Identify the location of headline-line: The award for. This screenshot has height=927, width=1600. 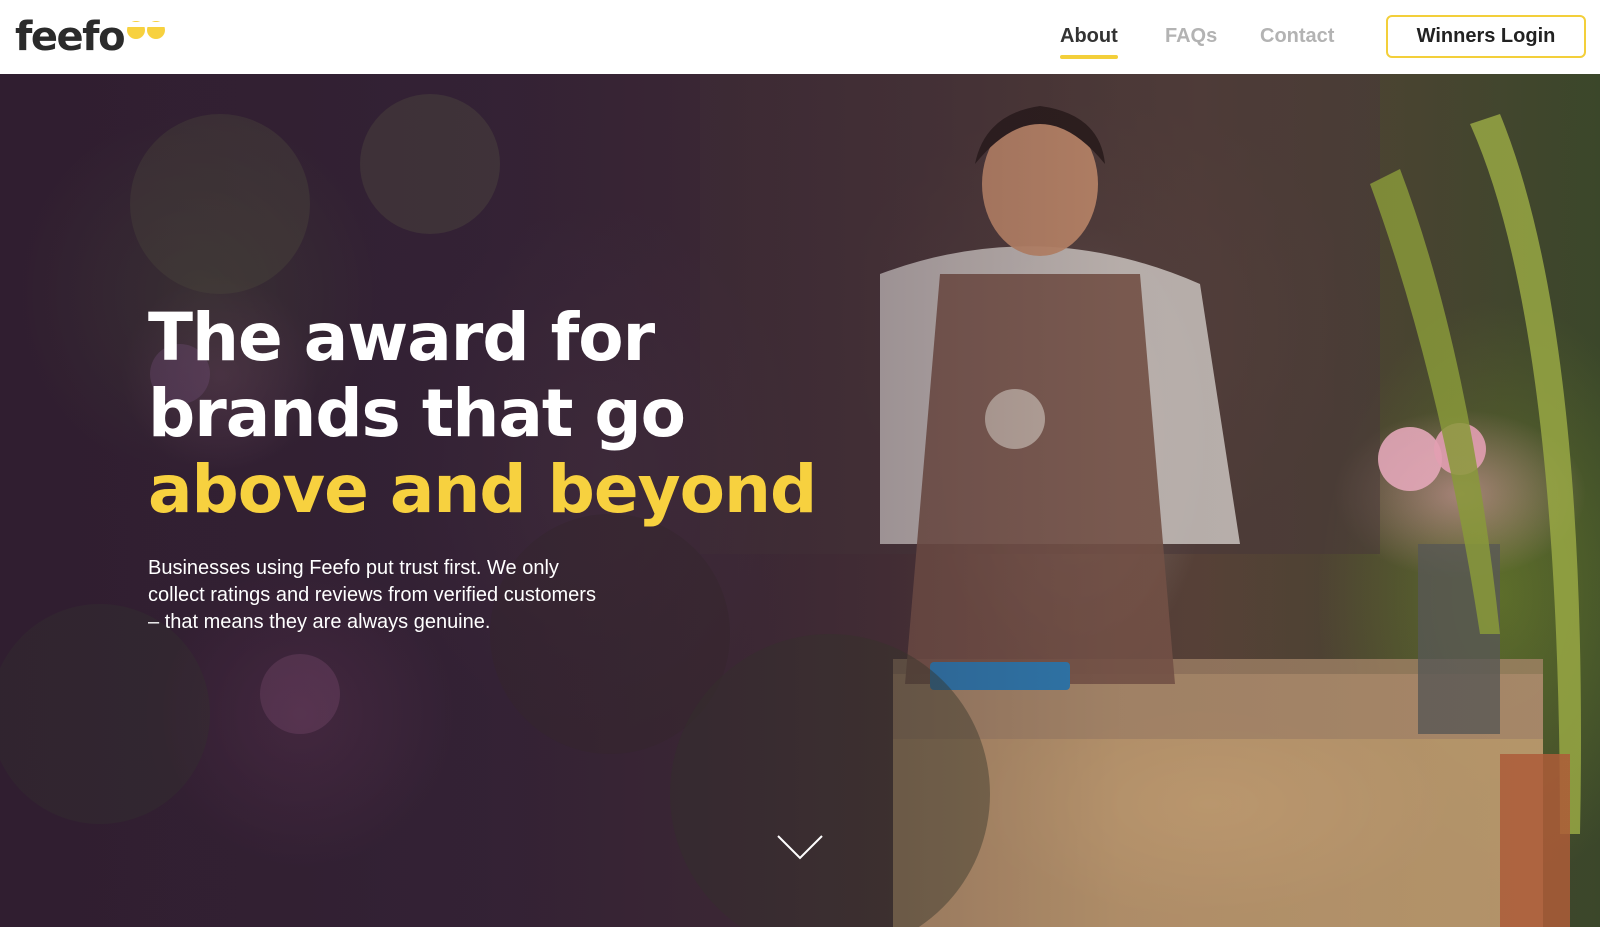
(401, 337).